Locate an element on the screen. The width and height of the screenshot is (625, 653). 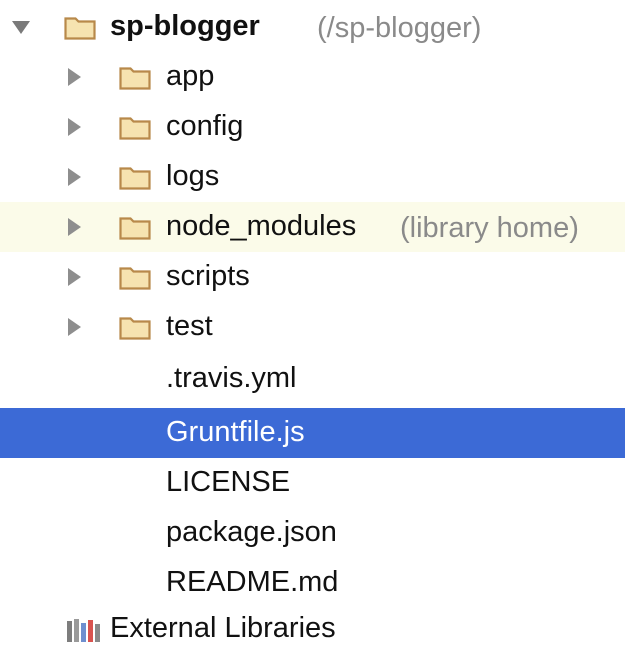
tree-row-folder-test: test is located at coordinates (312, 327).